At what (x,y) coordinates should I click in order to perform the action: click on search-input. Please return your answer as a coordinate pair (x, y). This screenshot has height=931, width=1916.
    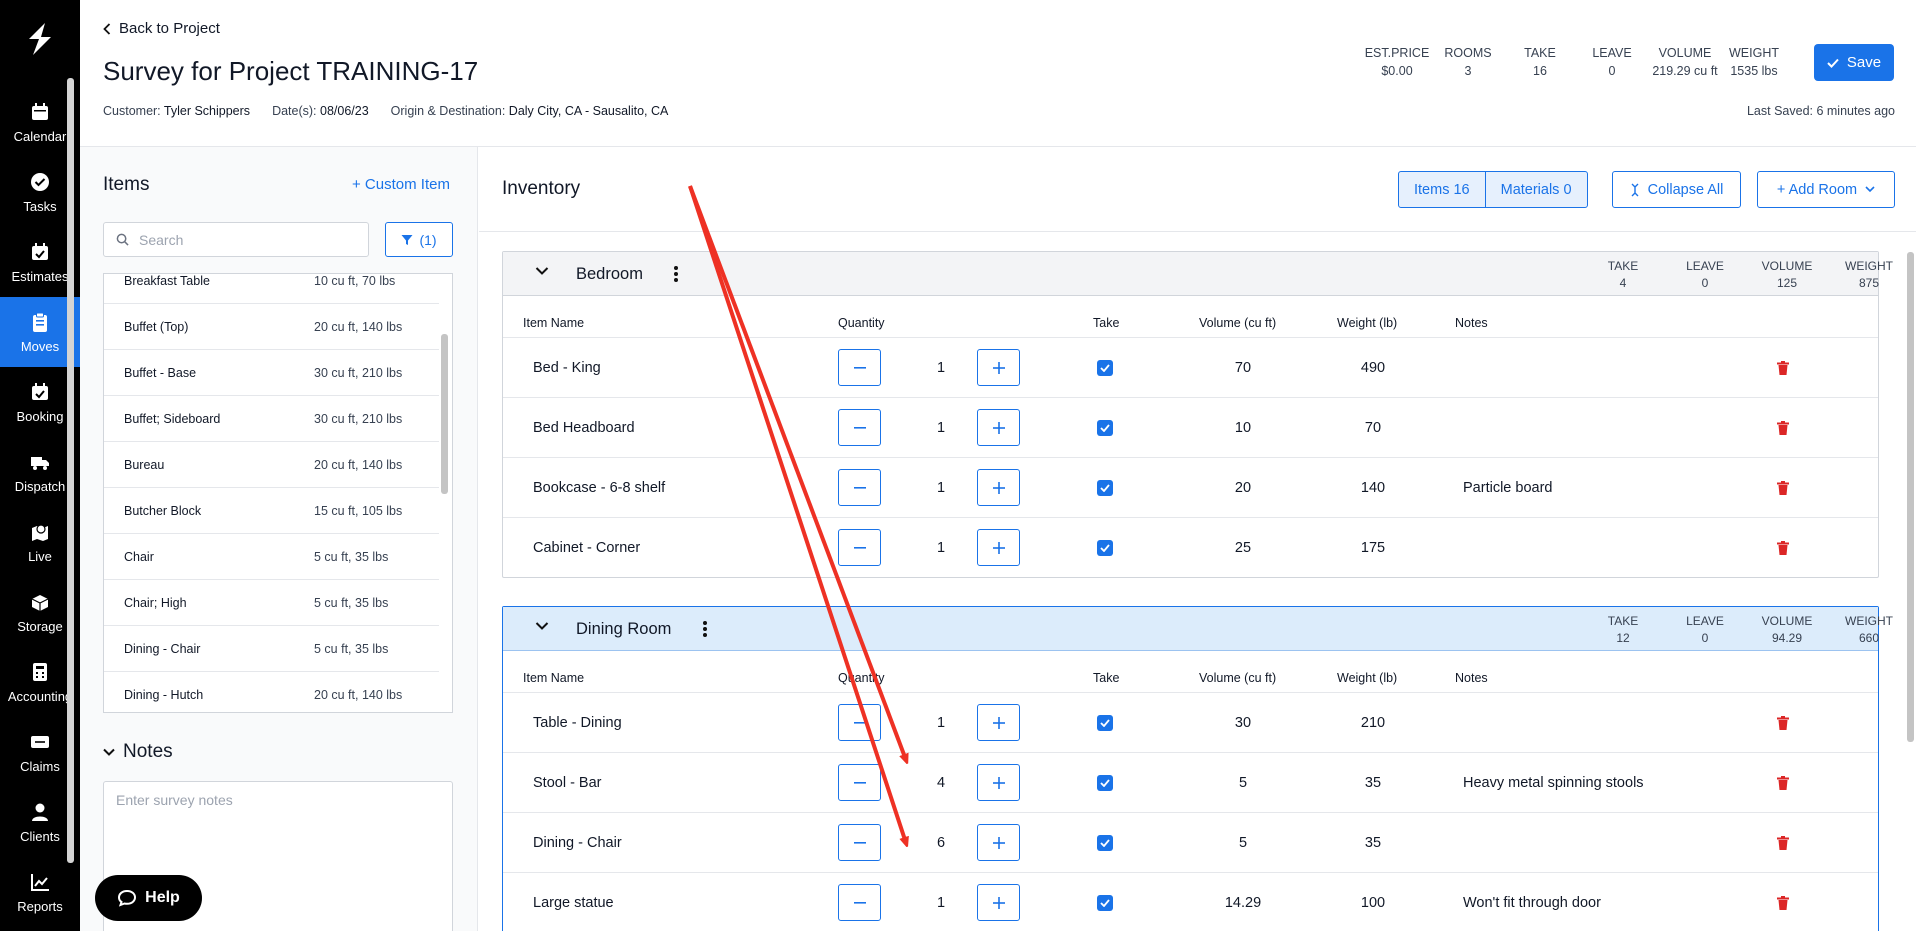
    Looking at the image, I should click on (244, 239).